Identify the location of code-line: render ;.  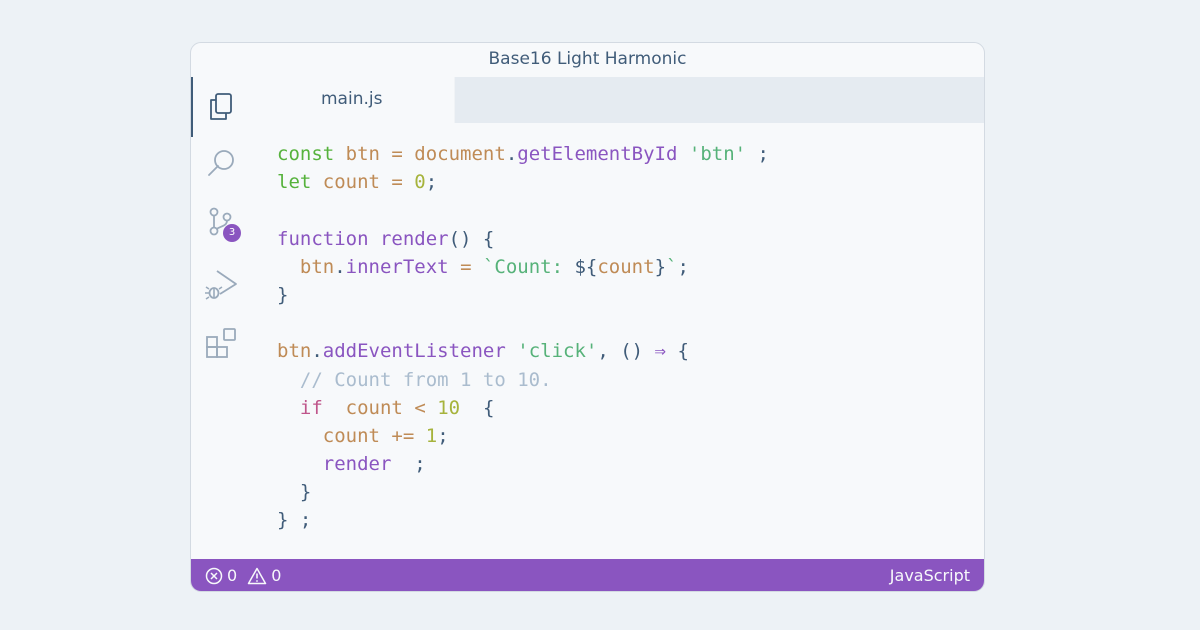
(622, 464).